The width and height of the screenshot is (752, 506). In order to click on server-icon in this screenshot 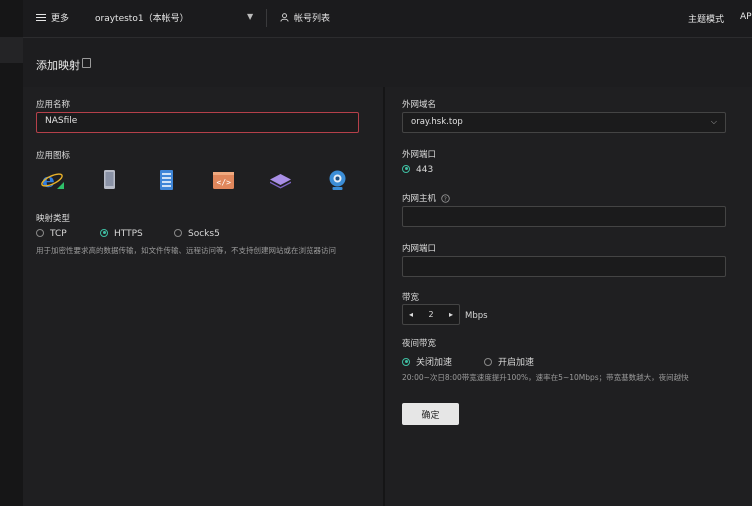, I will do `click(166, 180)`.